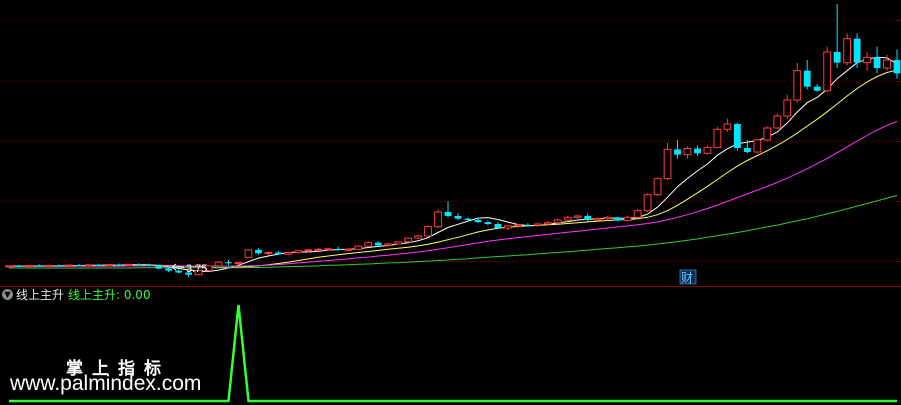 Image resolution: width=901 pixels, height=405 pixels. Describe the element at coordinates (7, 294) in the screenshot. I see `chevron-down-icon: ▼` at that location.